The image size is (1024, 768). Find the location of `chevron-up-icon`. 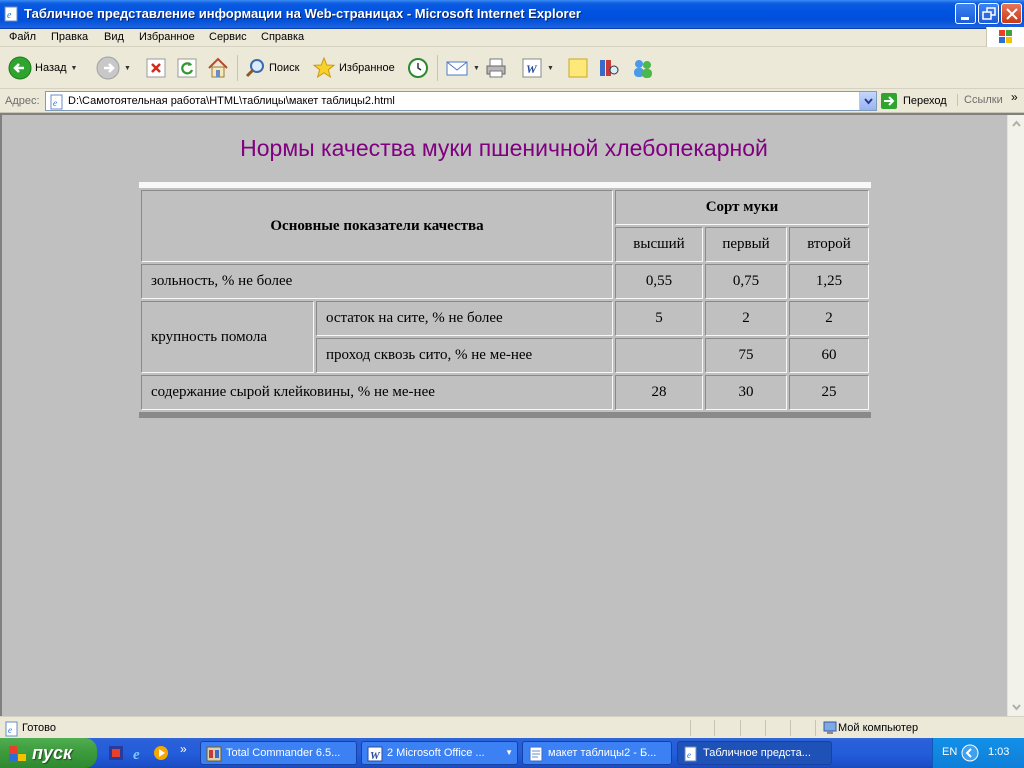

chevron-up-icon is located at coordinates (1016, 123).